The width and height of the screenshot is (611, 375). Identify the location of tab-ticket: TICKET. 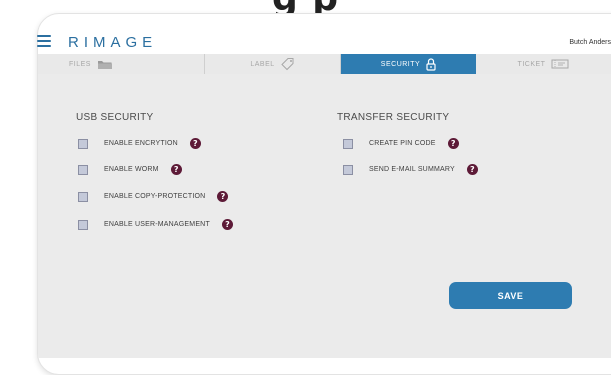
(543, 64).